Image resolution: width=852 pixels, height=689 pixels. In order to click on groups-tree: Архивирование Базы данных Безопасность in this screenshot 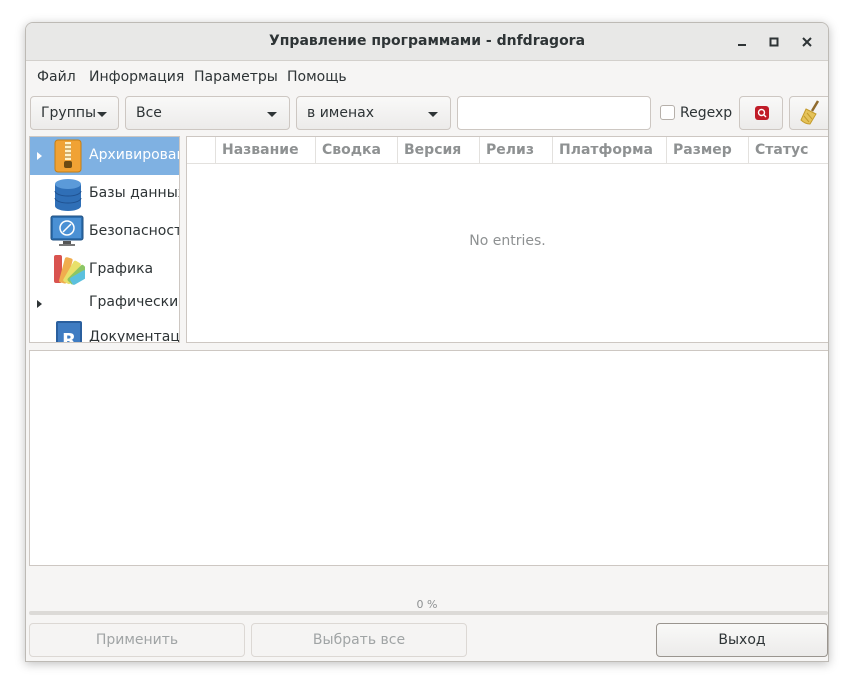, I will do `click(104, 239)`.